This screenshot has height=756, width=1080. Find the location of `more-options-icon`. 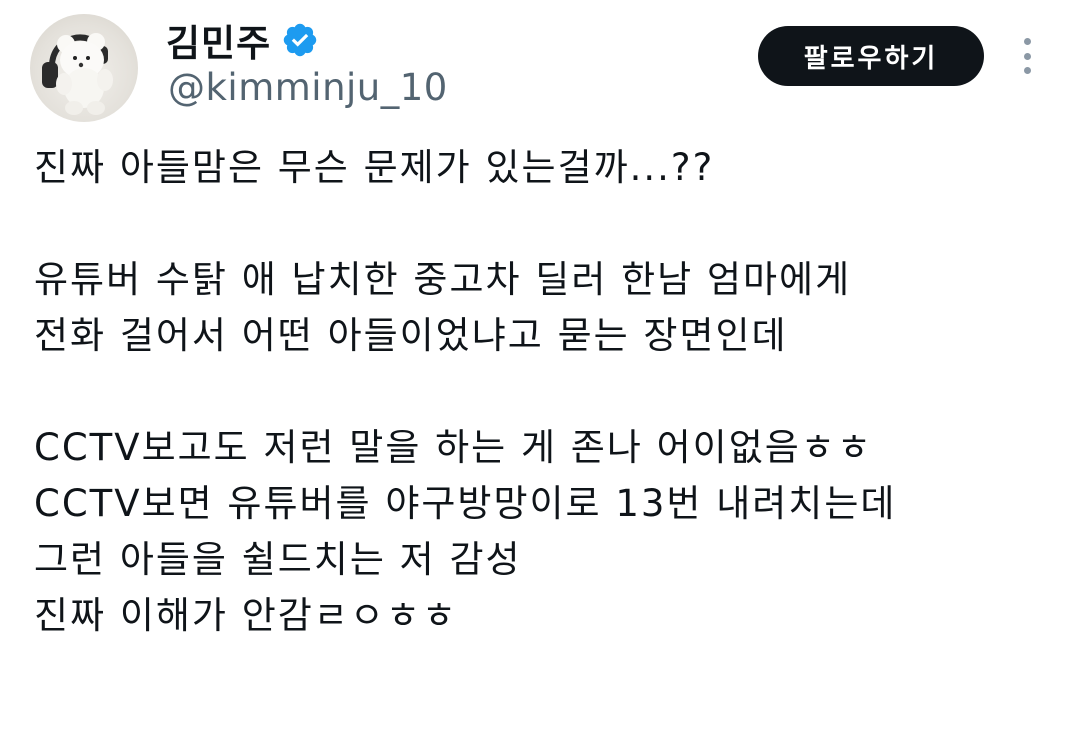

more-options-icon is located at coordinates (1027, 56).